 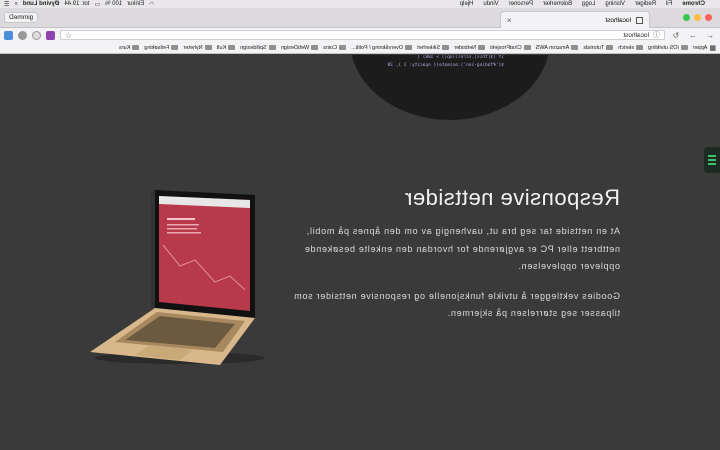 I want to click on cast-icon, so click(x=8, y=35).